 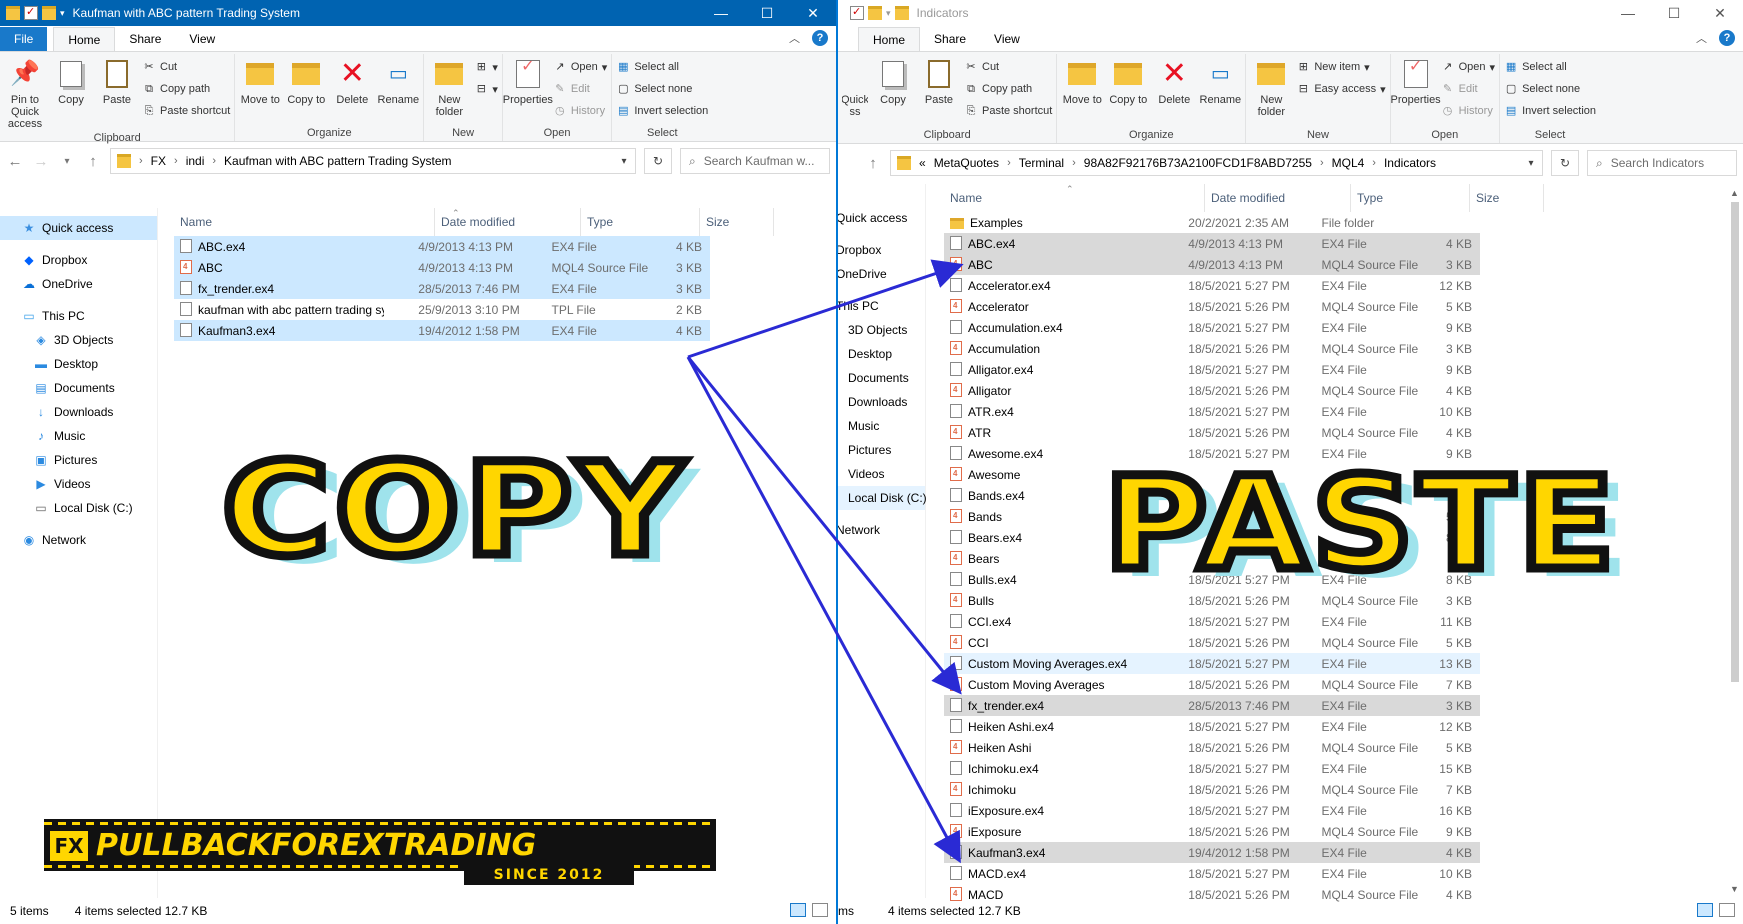 I want to click on nav-item-3d-objects: ◈ 3D Objects, so click(x=78, y=340).